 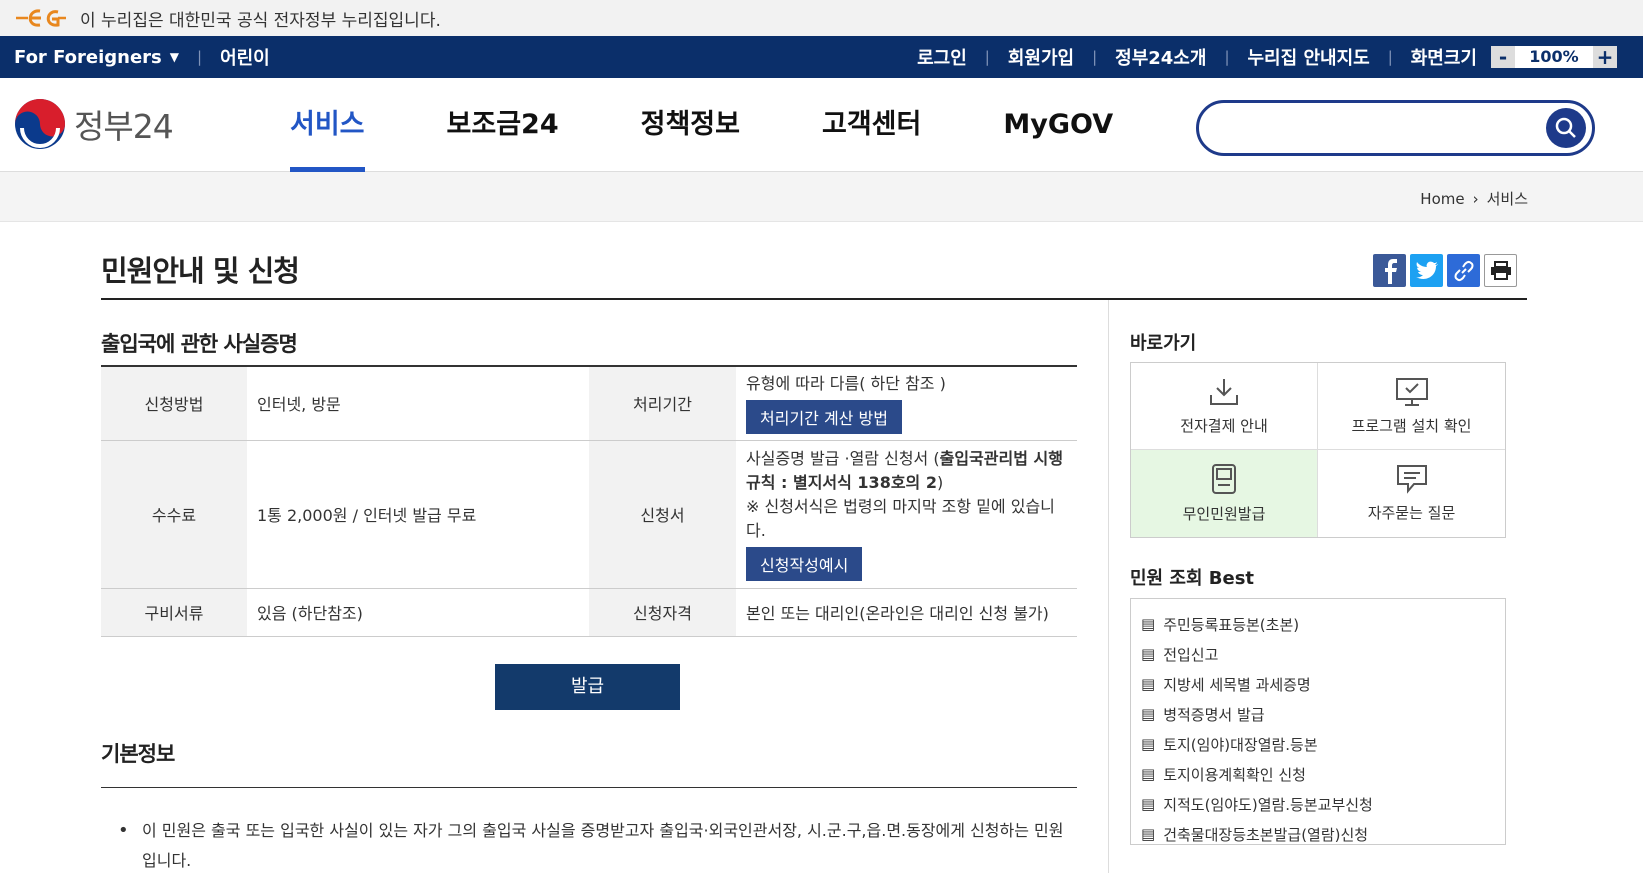 What do you see at coordinates (1411, 513) in the screenshot?
I see `quick-link-label: 자주묻는 질문` at bounding box center [1411, 513].